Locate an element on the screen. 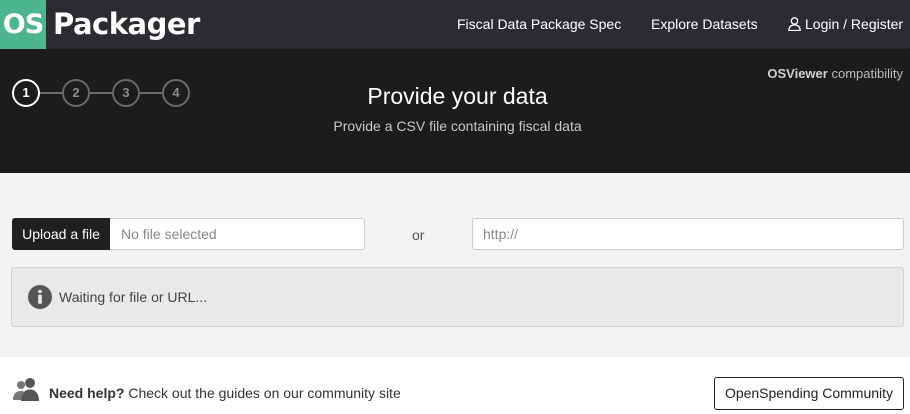  selected-file-field: No file selected is located at coordinates (237, 234).